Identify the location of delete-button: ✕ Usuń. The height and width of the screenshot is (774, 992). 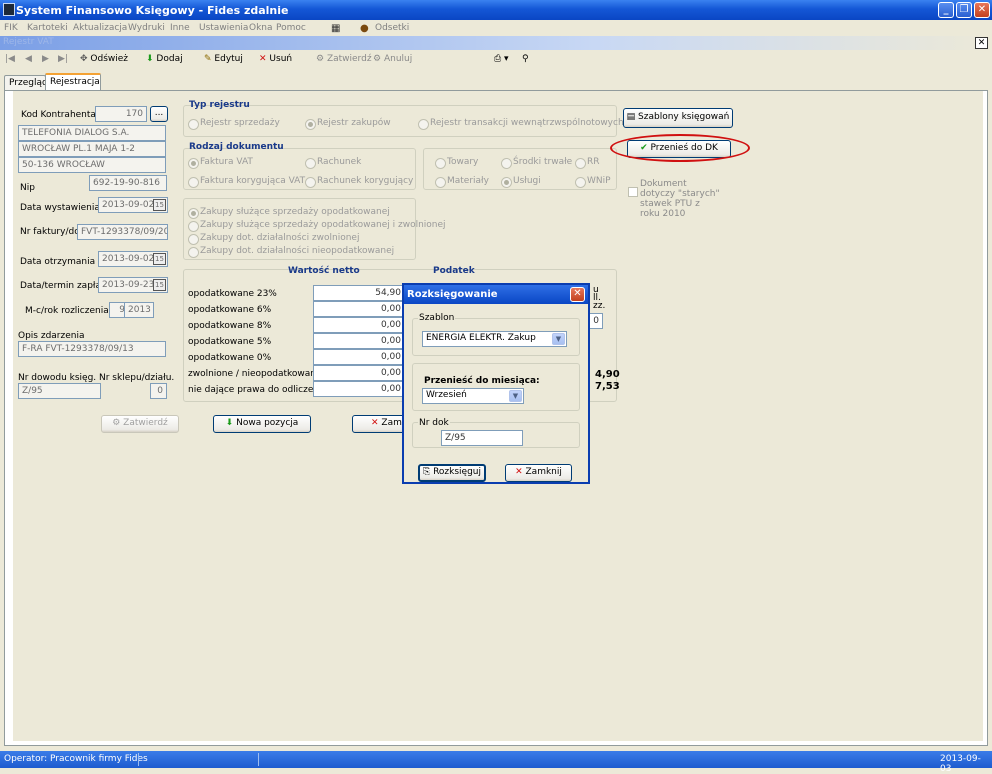
(275, 59).